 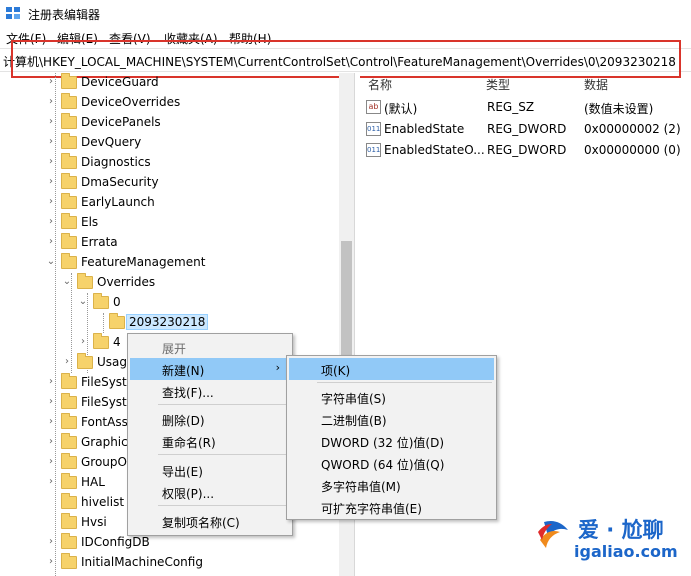 What do you see at coordinates (169, 323) in the screenshot?
I see `tree-item-selected: 2093230218` at bounding box center [169, 323].